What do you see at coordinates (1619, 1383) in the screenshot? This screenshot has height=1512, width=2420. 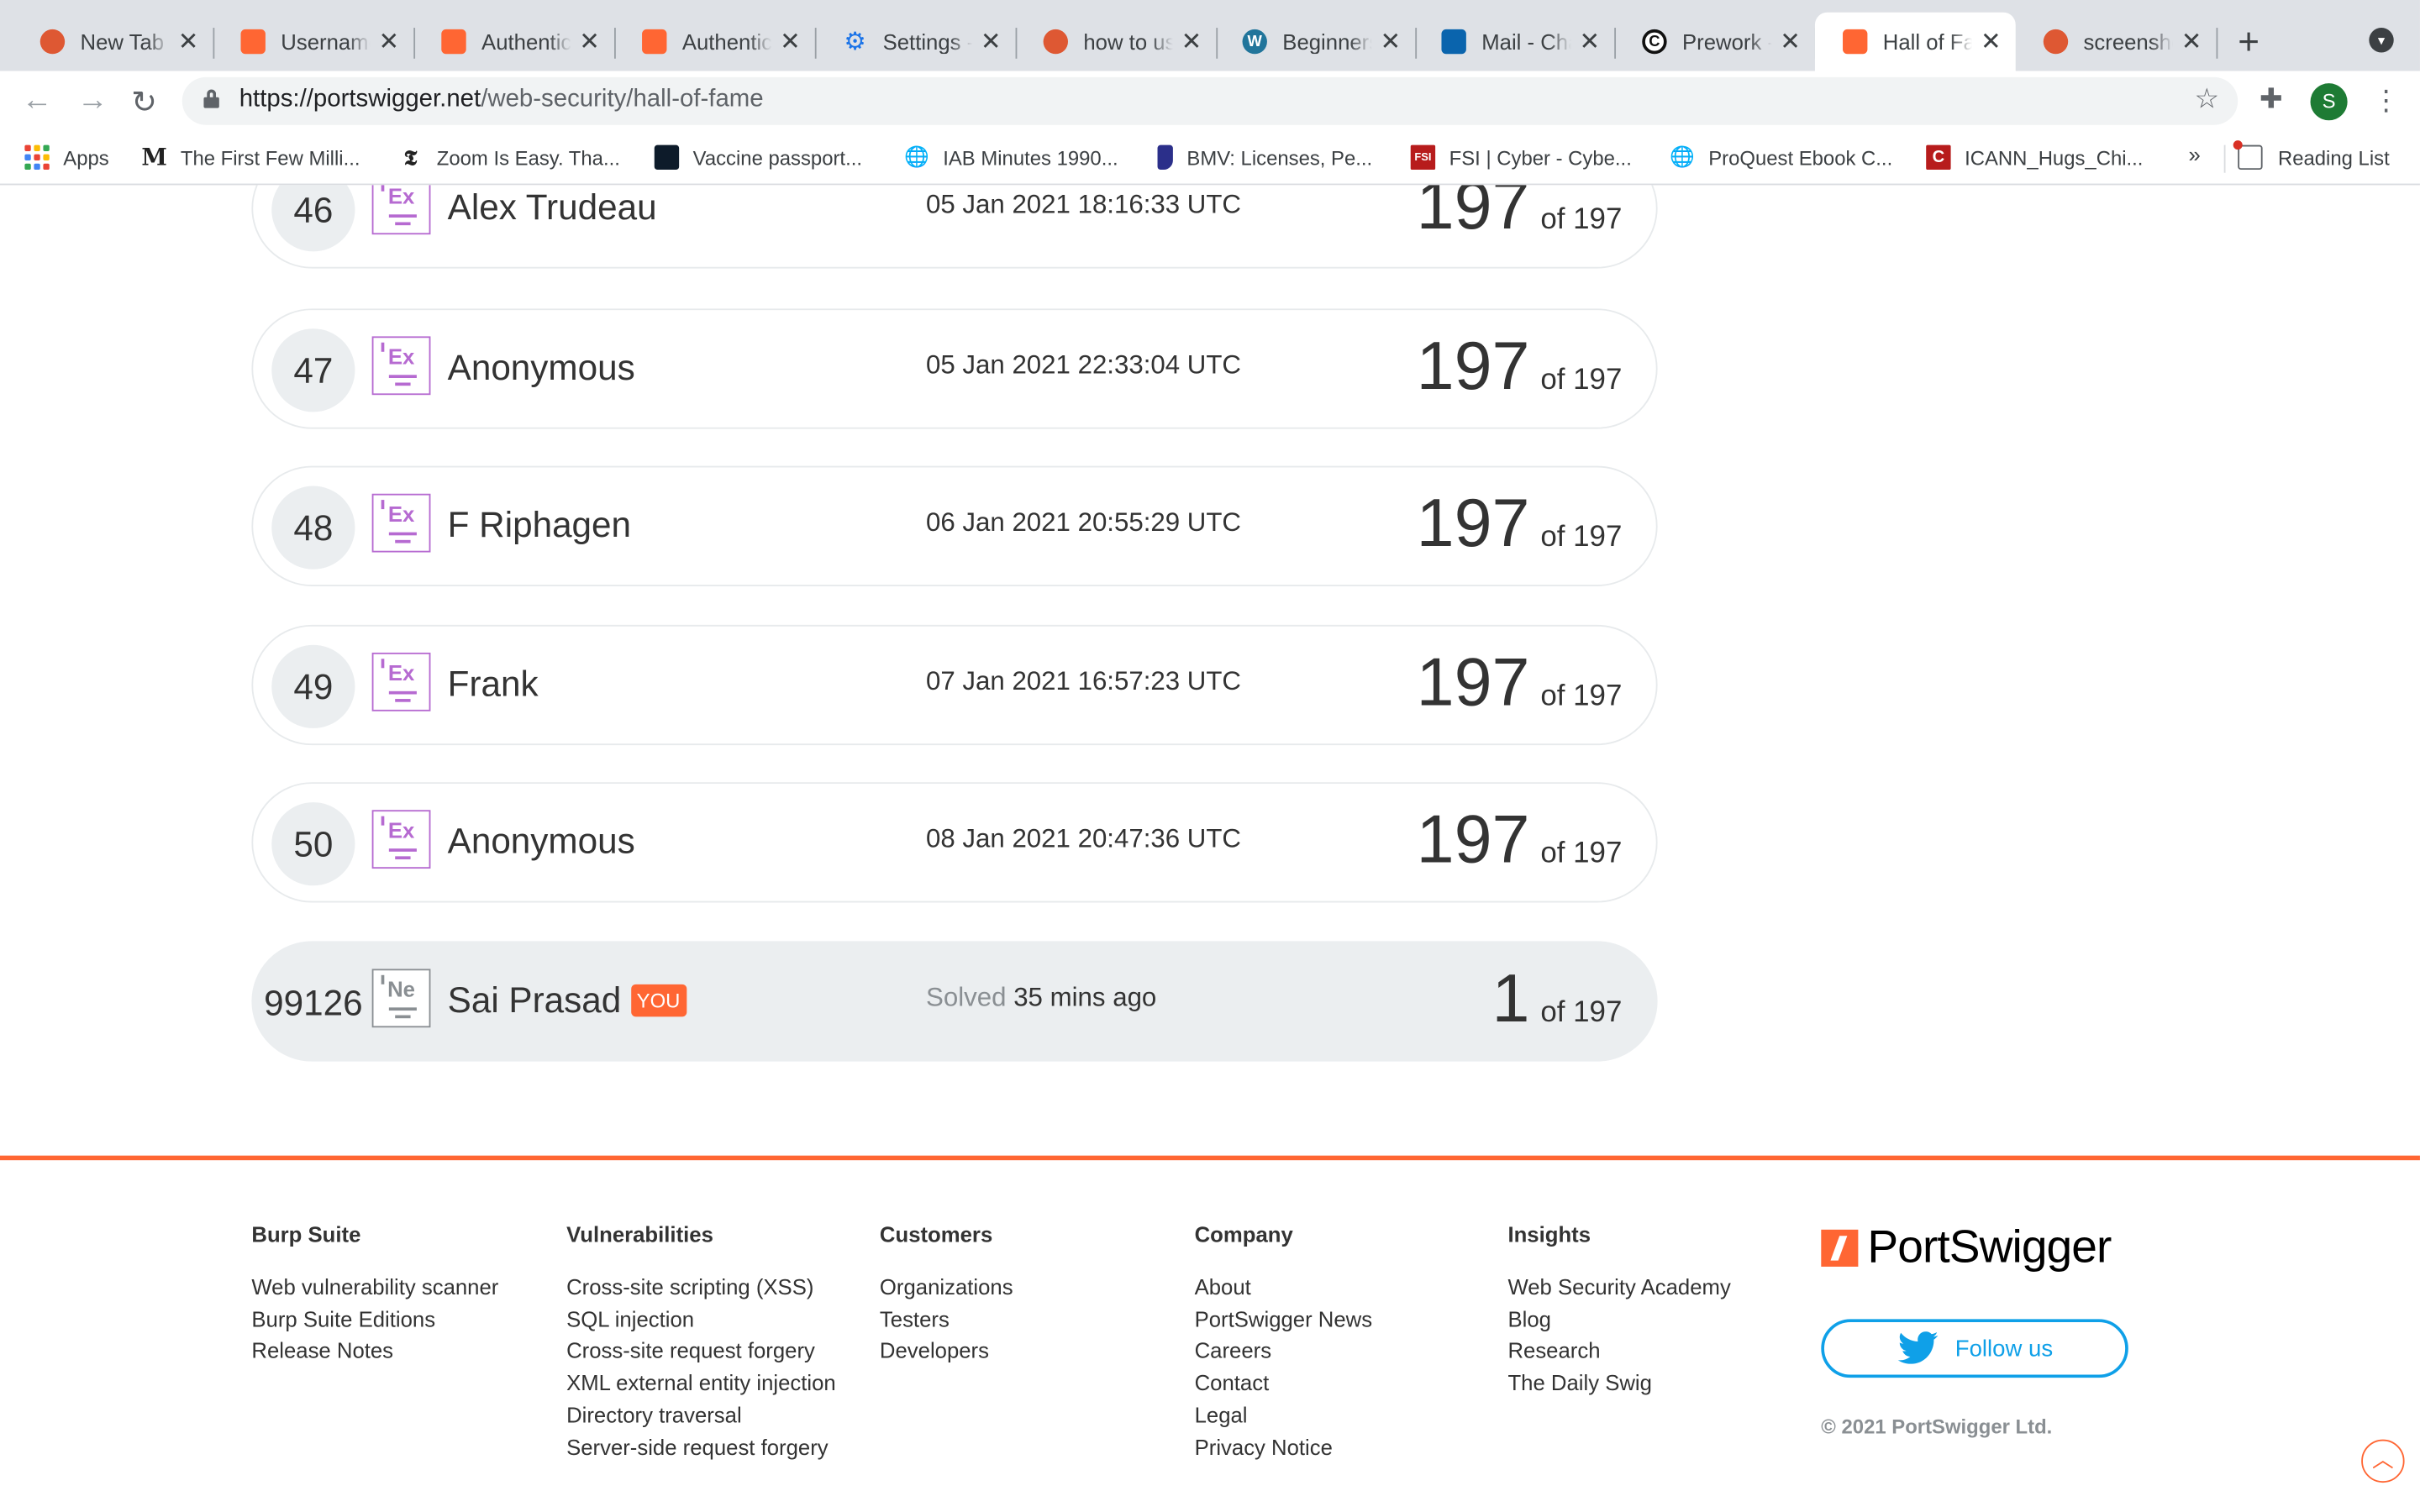 I see `footer-link: The Daily Swig` at bounding box center [1619, 1383].